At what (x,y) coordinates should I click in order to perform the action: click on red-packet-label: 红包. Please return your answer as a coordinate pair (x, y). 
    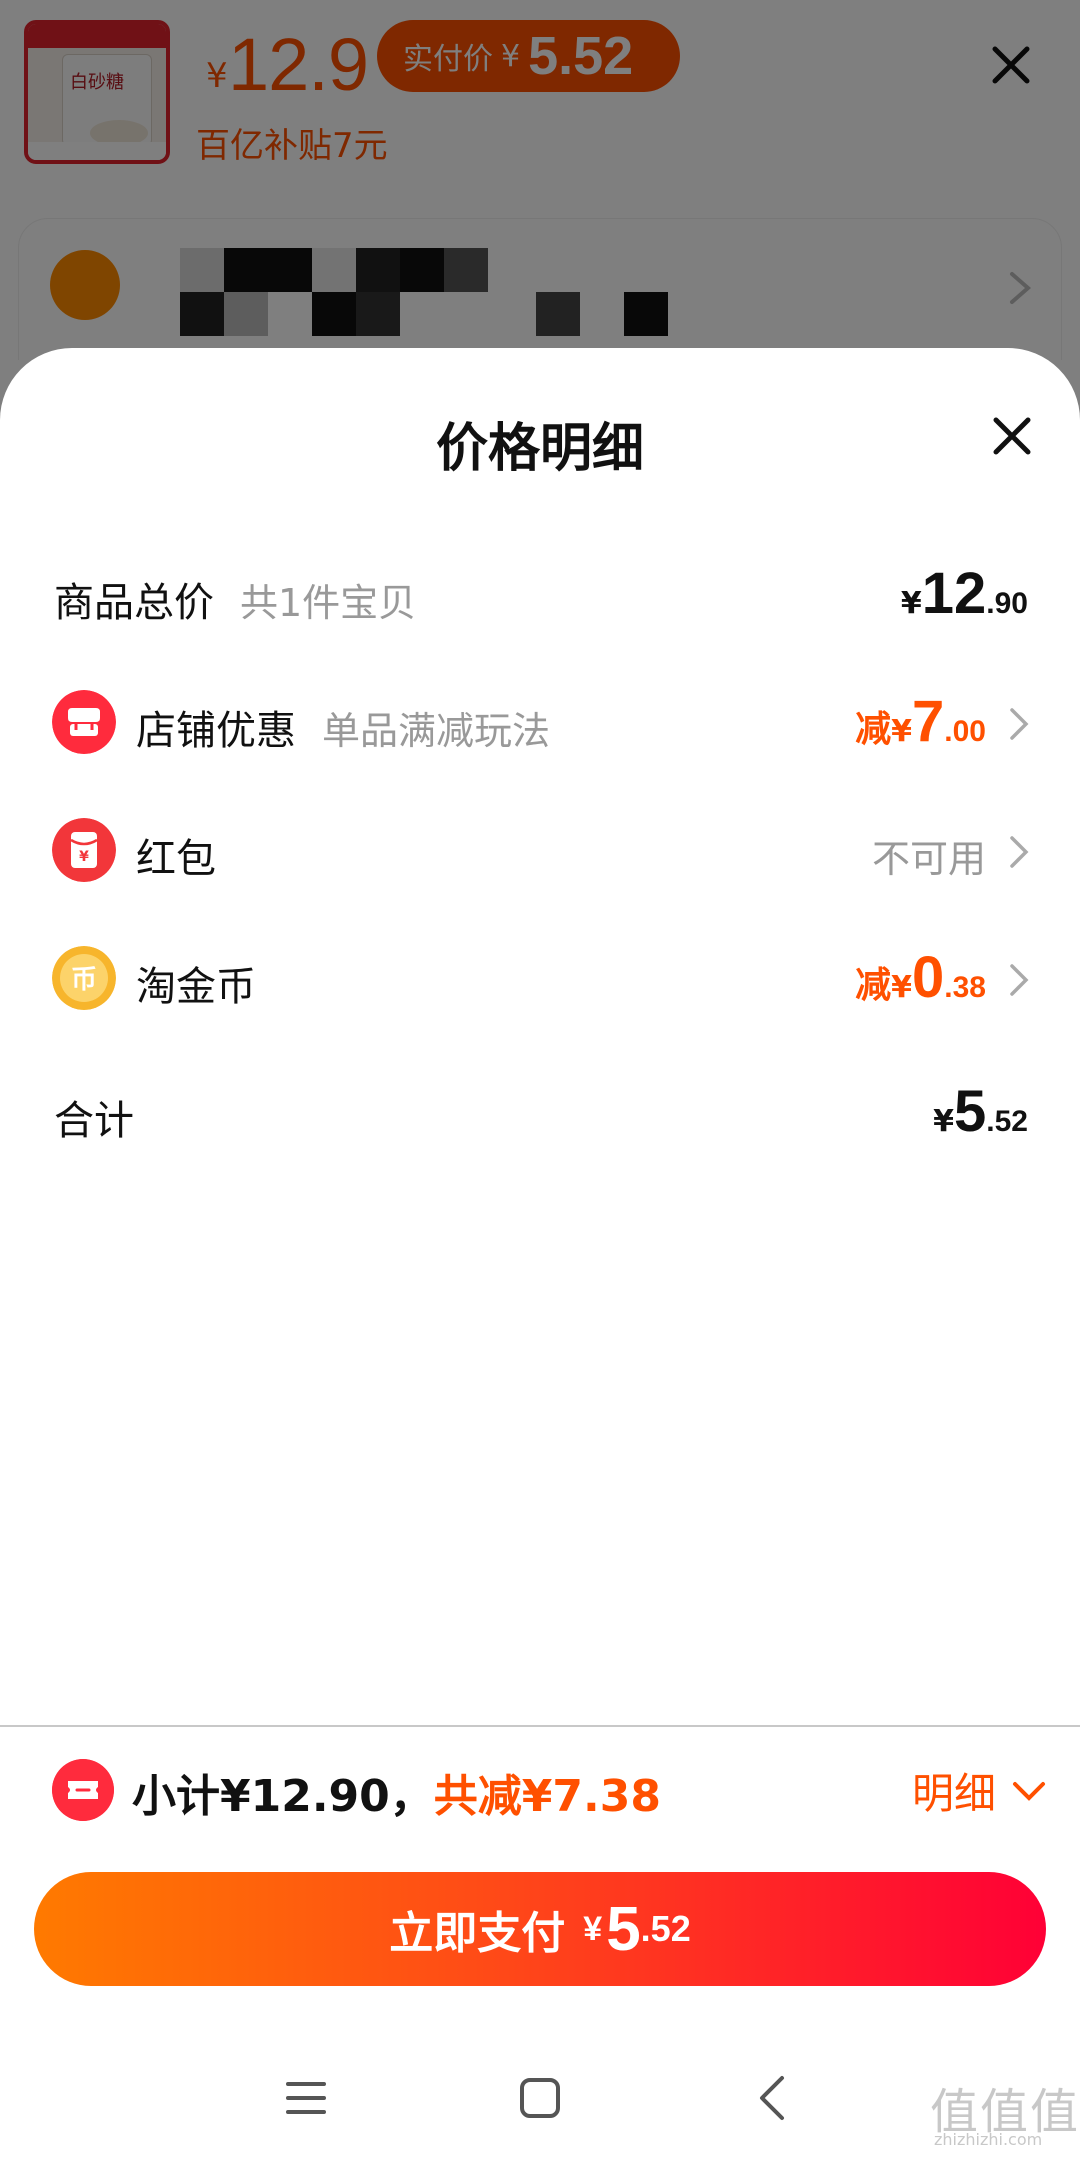
    Looking at the image, I should click on (176, 859).